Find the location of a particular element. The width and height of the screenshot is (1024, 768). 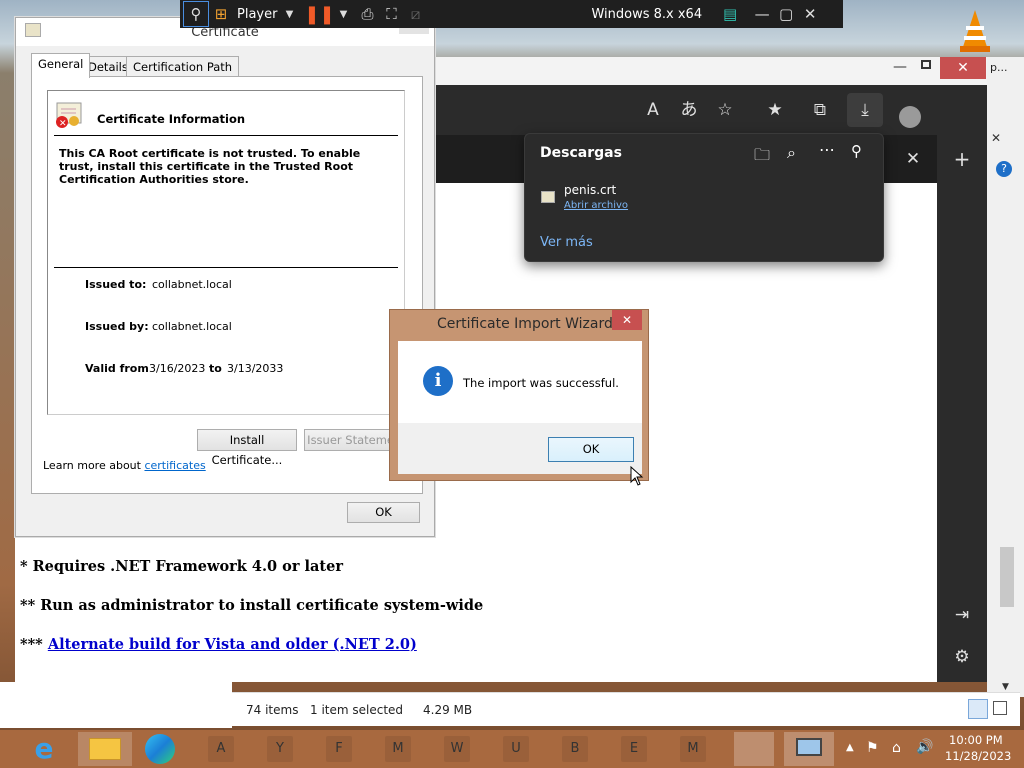

network-icon: ⌂ is located at coordinates (896, 748).